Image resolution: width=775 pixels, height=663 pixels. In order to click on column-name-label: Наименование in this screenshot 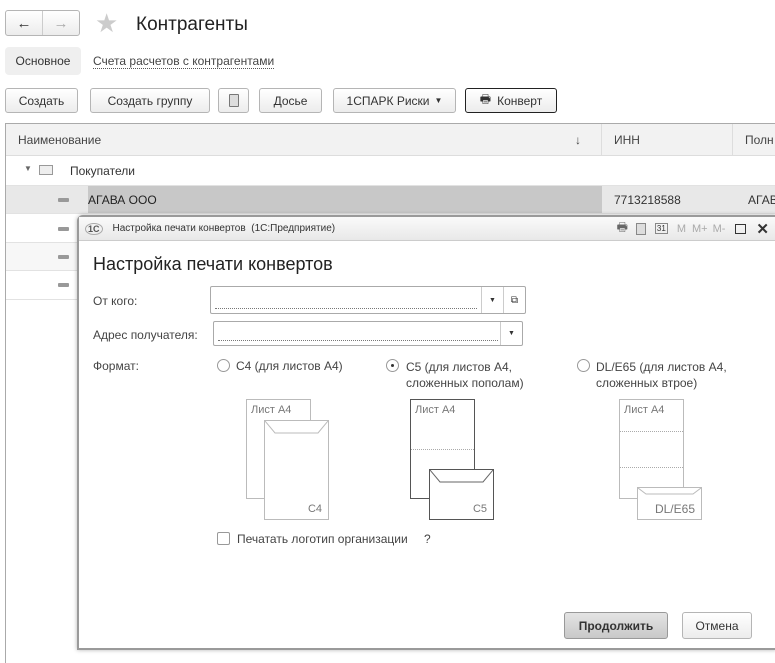, I will do `click(60, 139)`.